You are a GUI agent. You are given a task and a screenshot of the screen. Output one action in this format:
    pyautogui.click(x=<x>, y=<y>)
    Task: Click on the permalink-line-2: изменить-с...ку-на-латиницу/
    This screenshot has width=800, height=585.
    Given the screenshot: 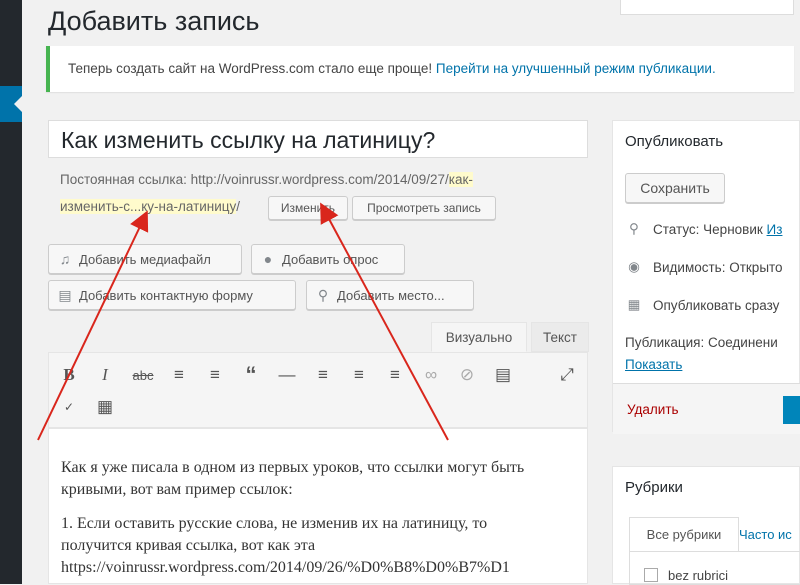 What is the action you would take?
    pyautogui.click(x=150, y=206)
    